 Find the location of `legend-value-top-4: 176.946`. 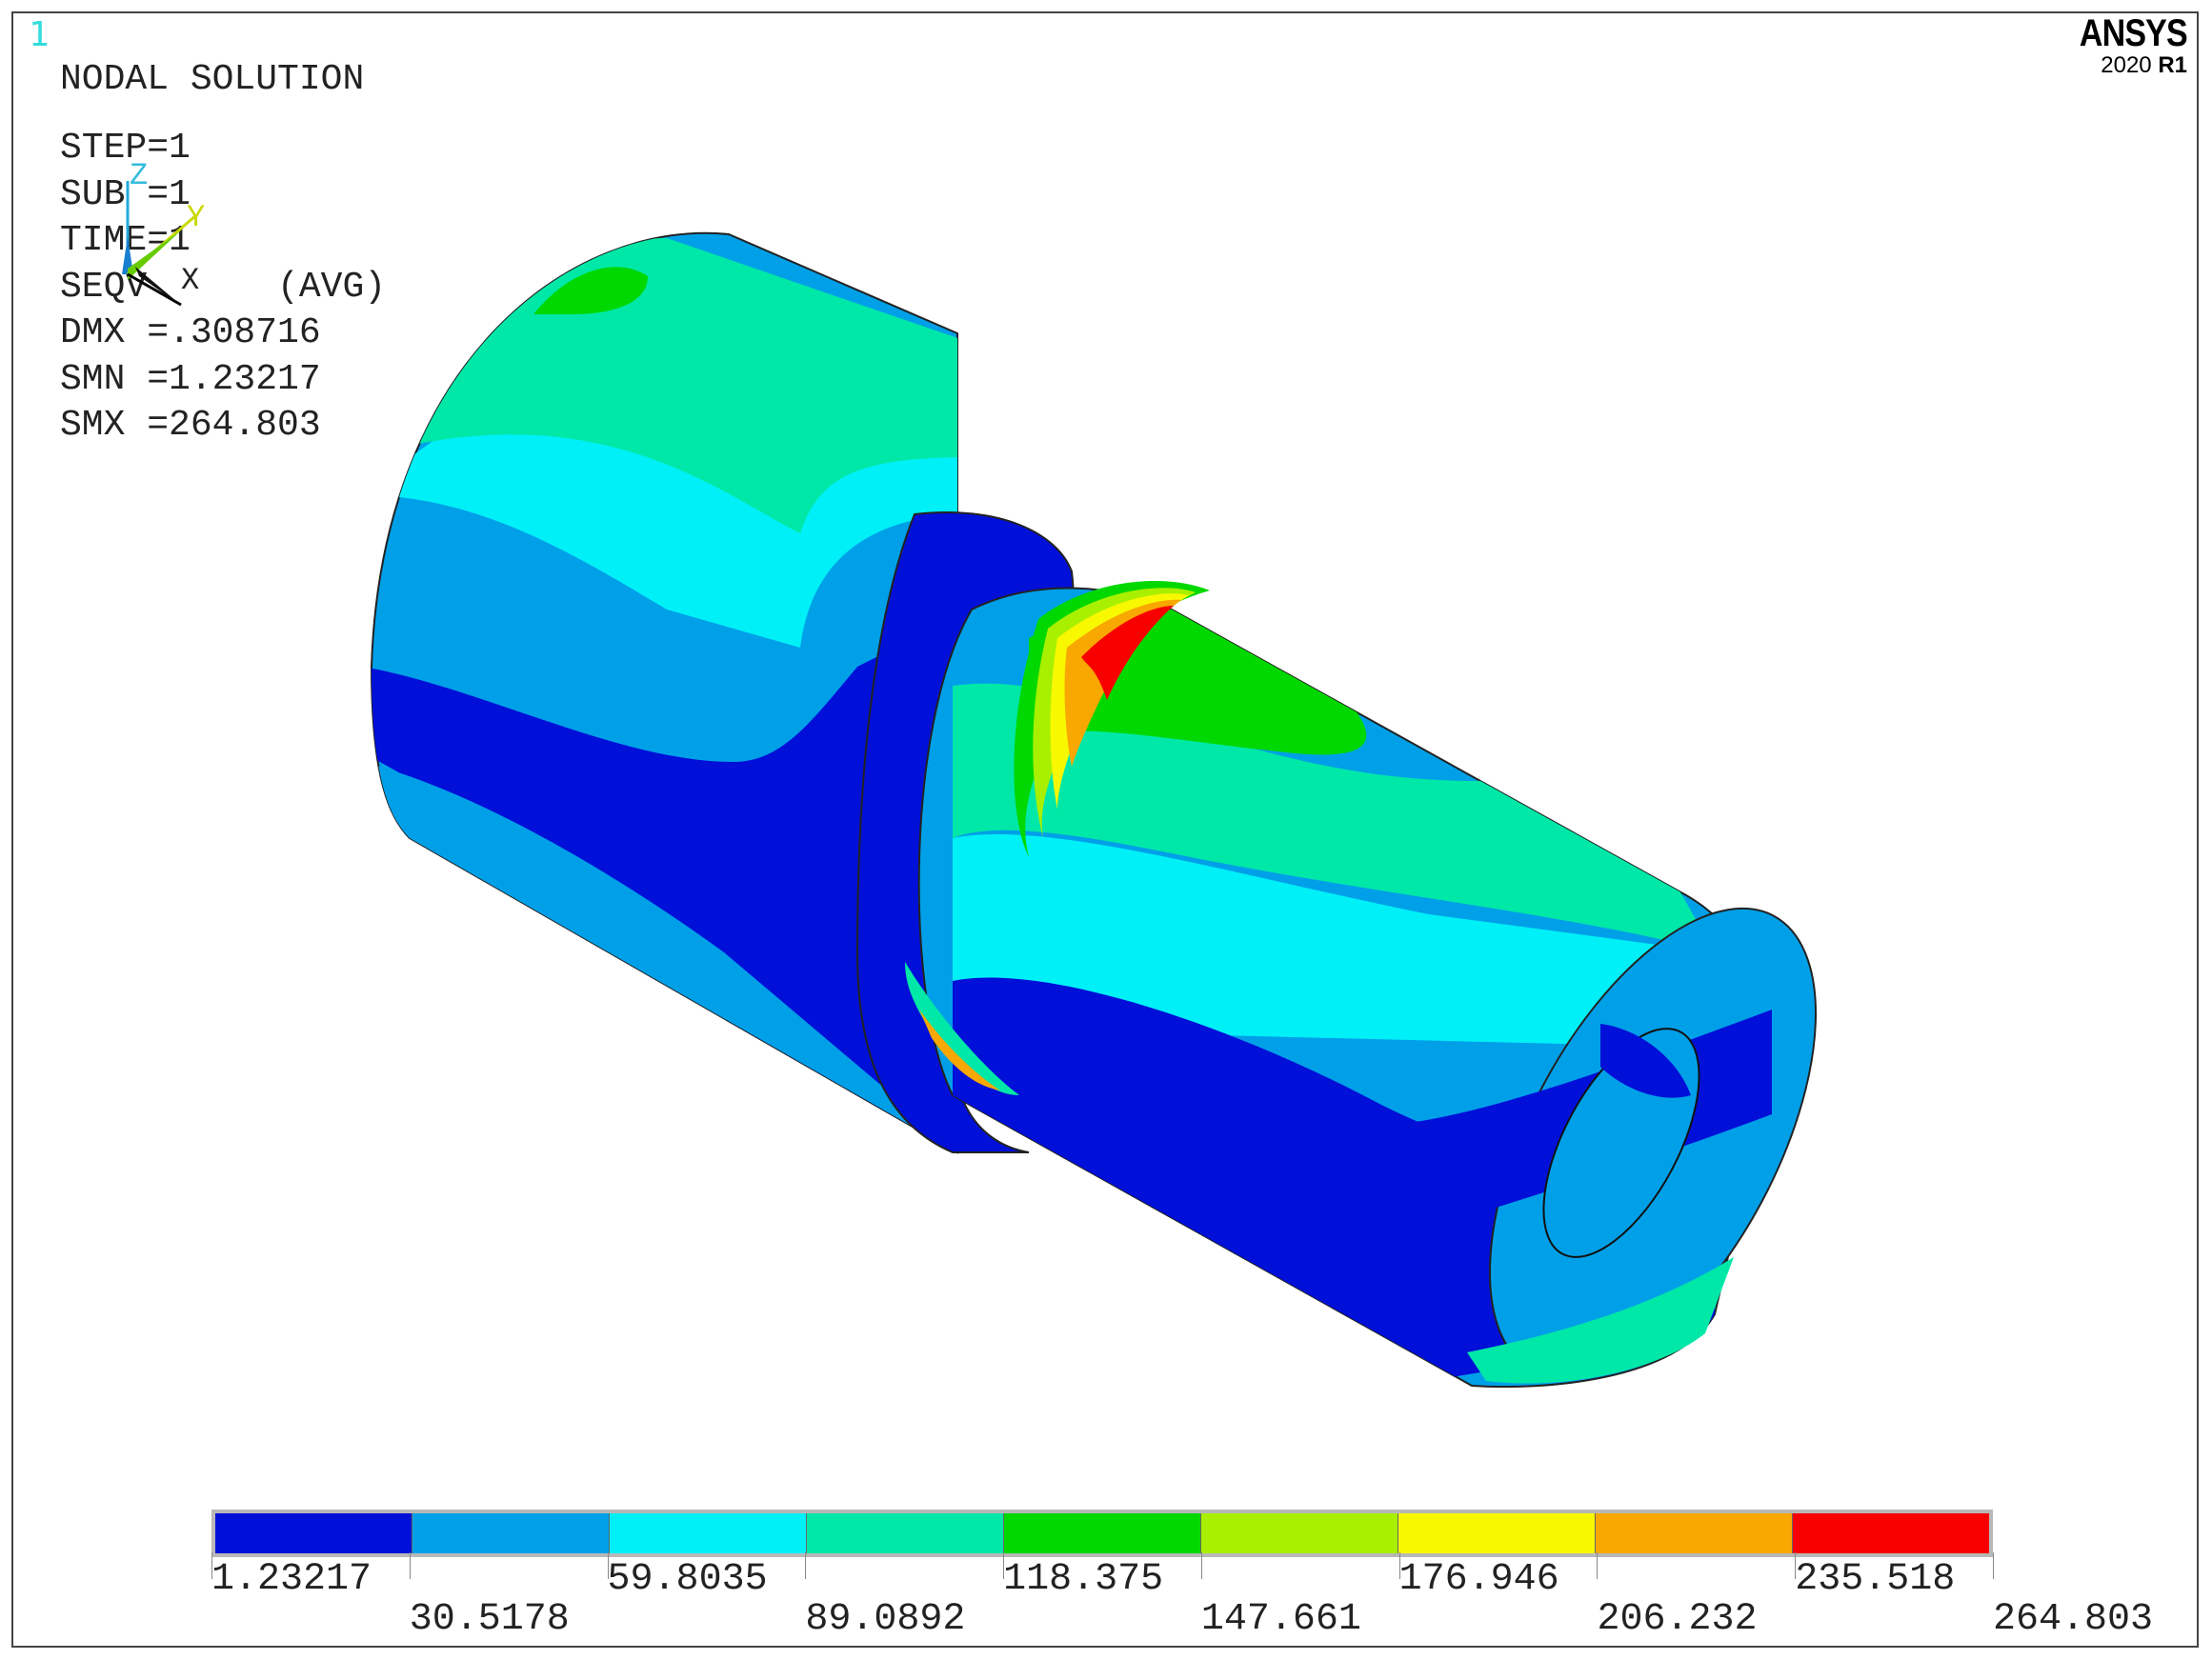

legend-value-top-4: 176.946 is located at coordinates (1478, 1579).